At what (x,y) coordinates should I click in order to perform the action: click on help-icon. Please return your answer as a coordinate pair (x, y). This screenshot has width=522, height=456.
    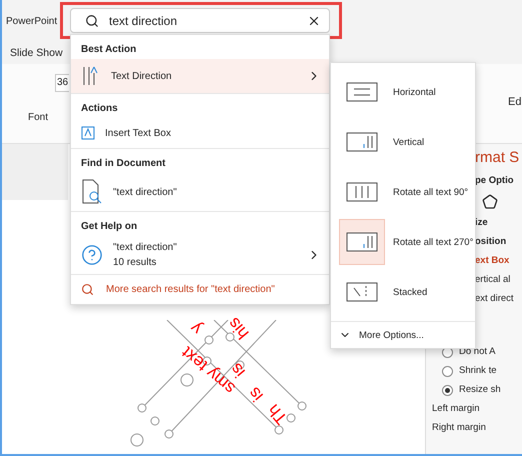
    Looking at the image, I should click on (92, 255).